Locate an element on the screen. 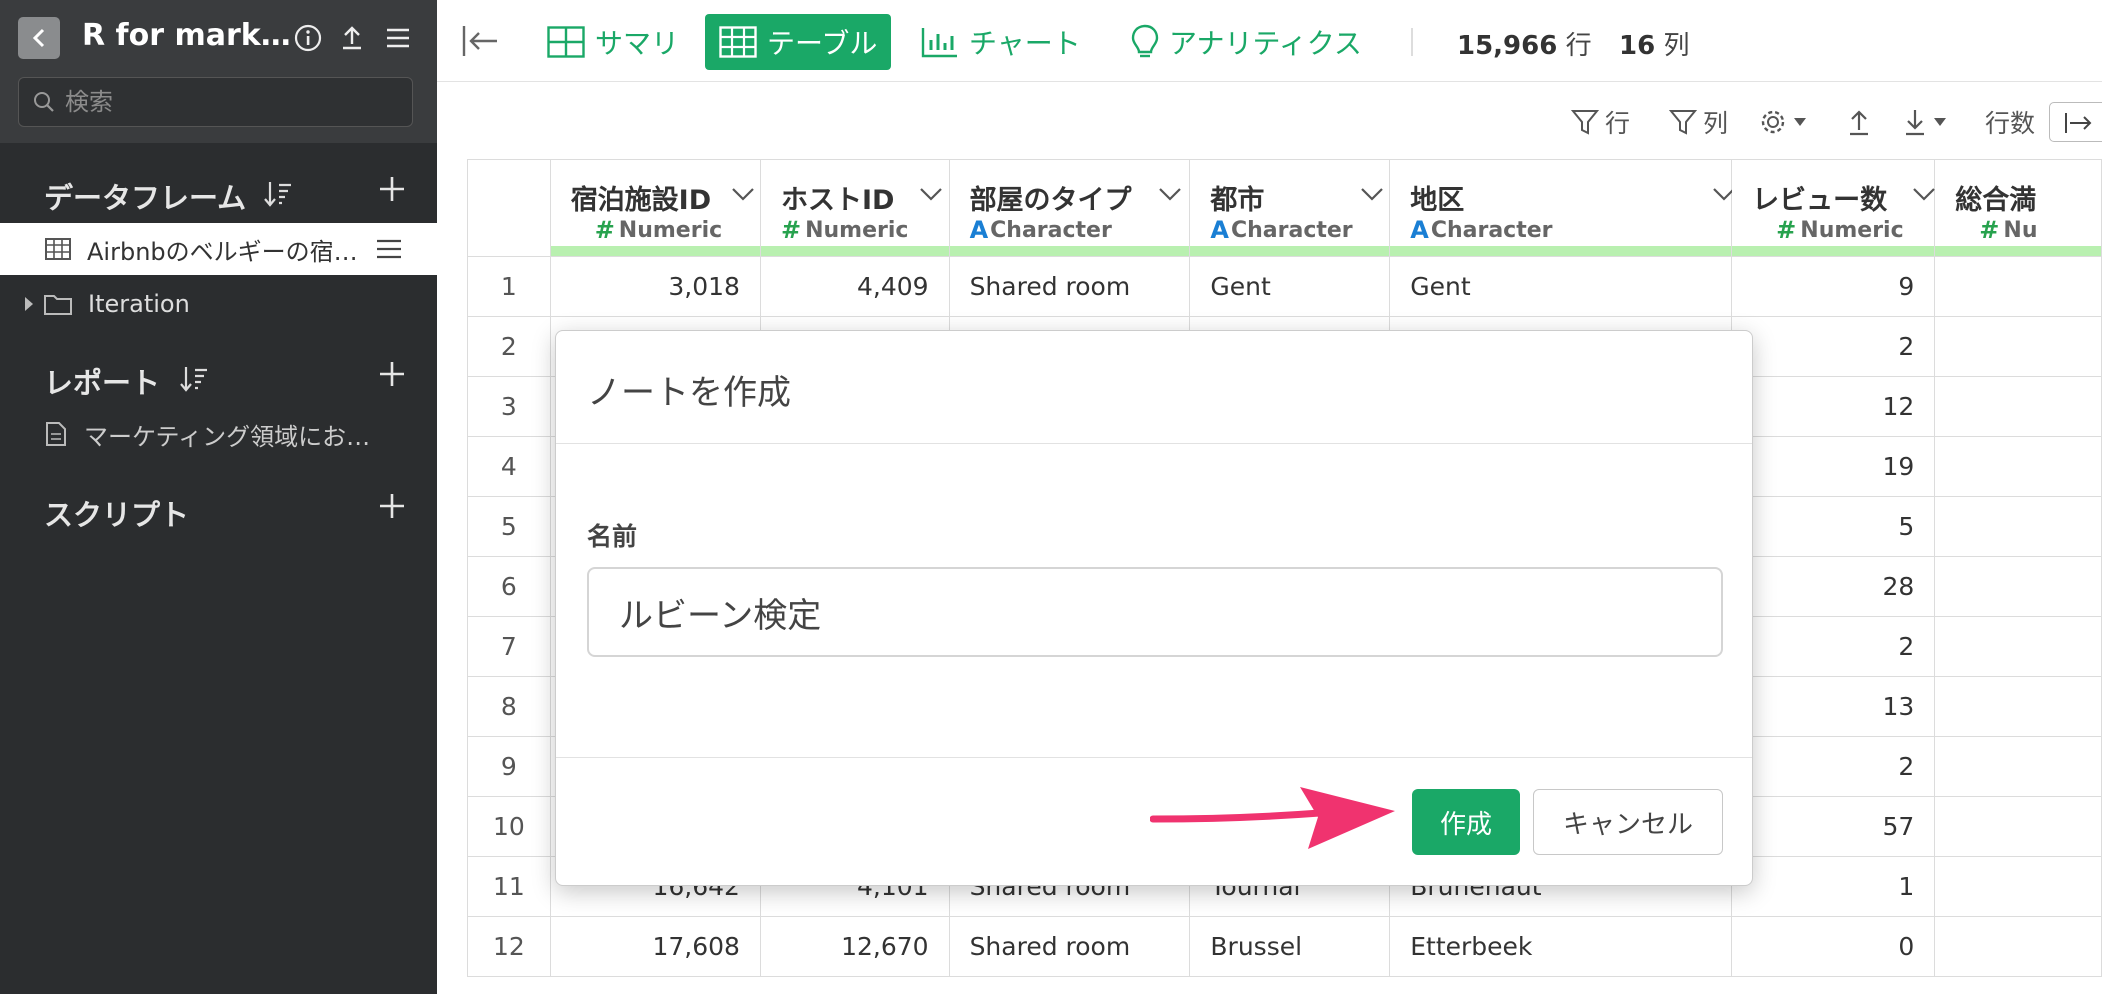  column-header: ホストID # Numeric is located at coordinates (854, 208).